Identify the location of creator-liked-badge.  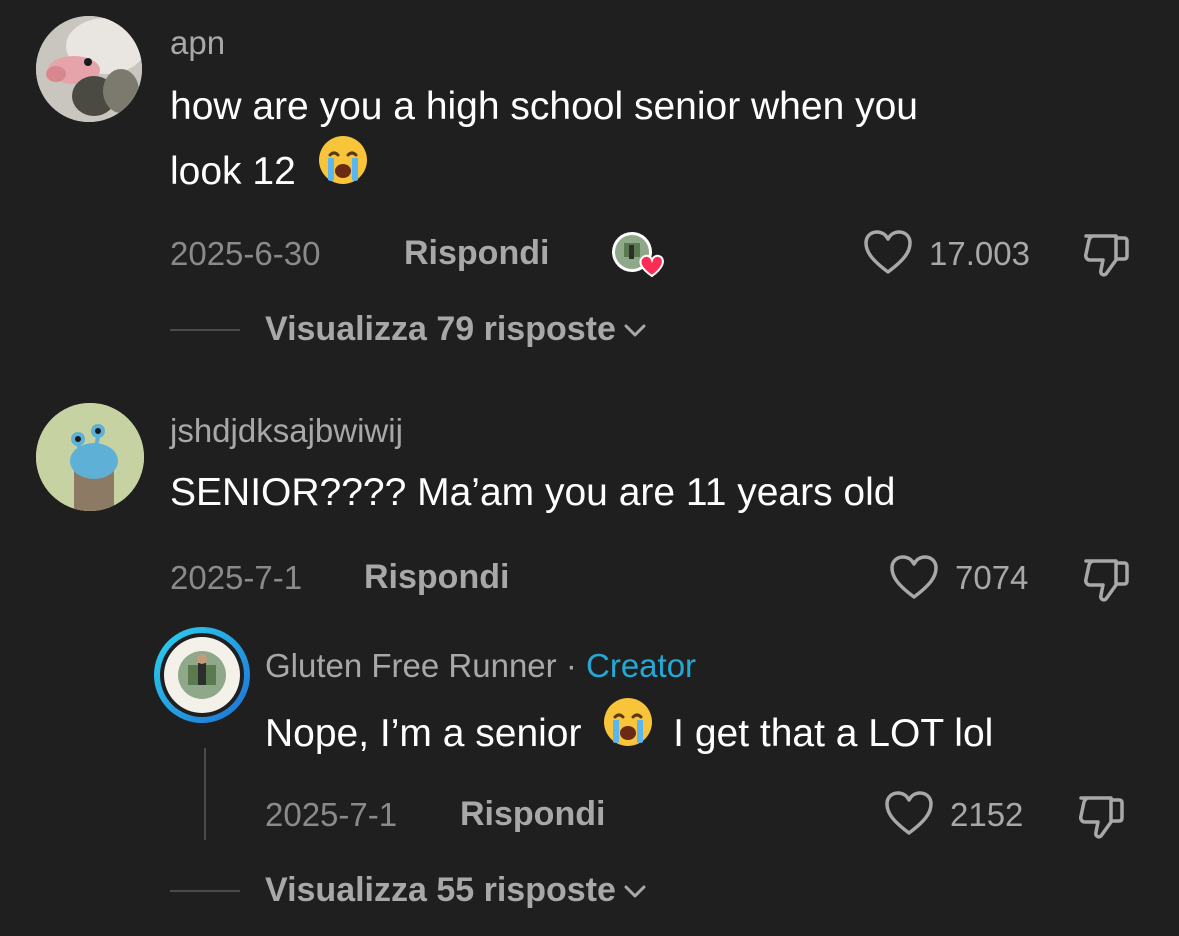
(637, 255).